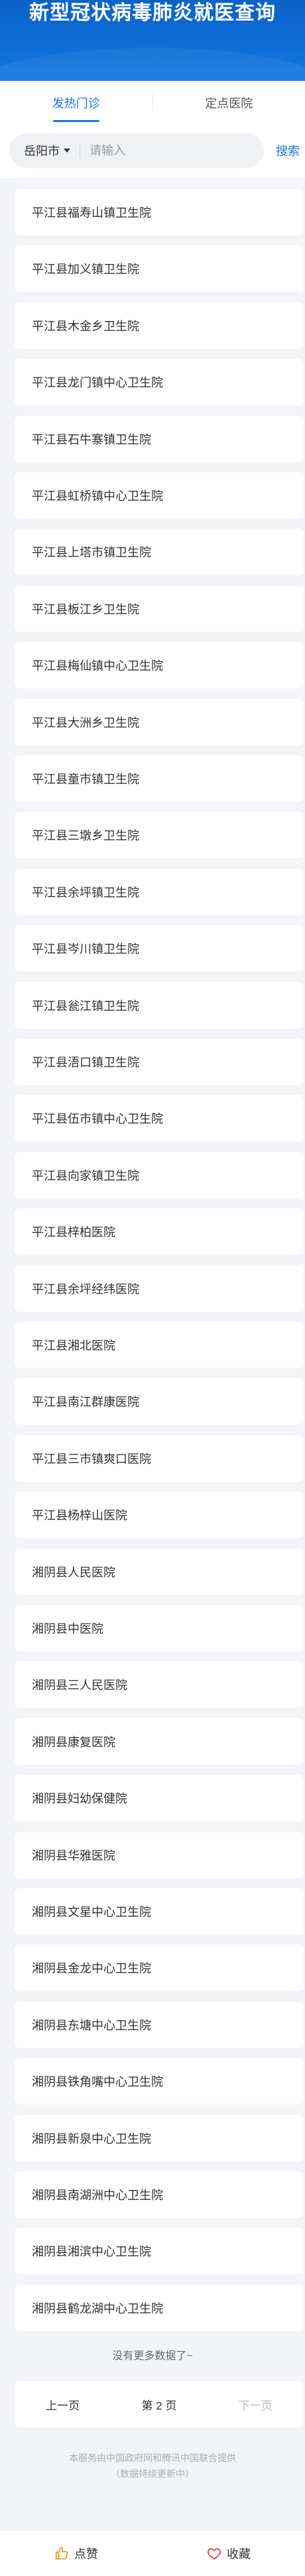 Image resolution: width=305 pixels, height=2576 pixels. I want to click on hospital-list-item: 平江县加义镇卫生院, so click(159, 269).